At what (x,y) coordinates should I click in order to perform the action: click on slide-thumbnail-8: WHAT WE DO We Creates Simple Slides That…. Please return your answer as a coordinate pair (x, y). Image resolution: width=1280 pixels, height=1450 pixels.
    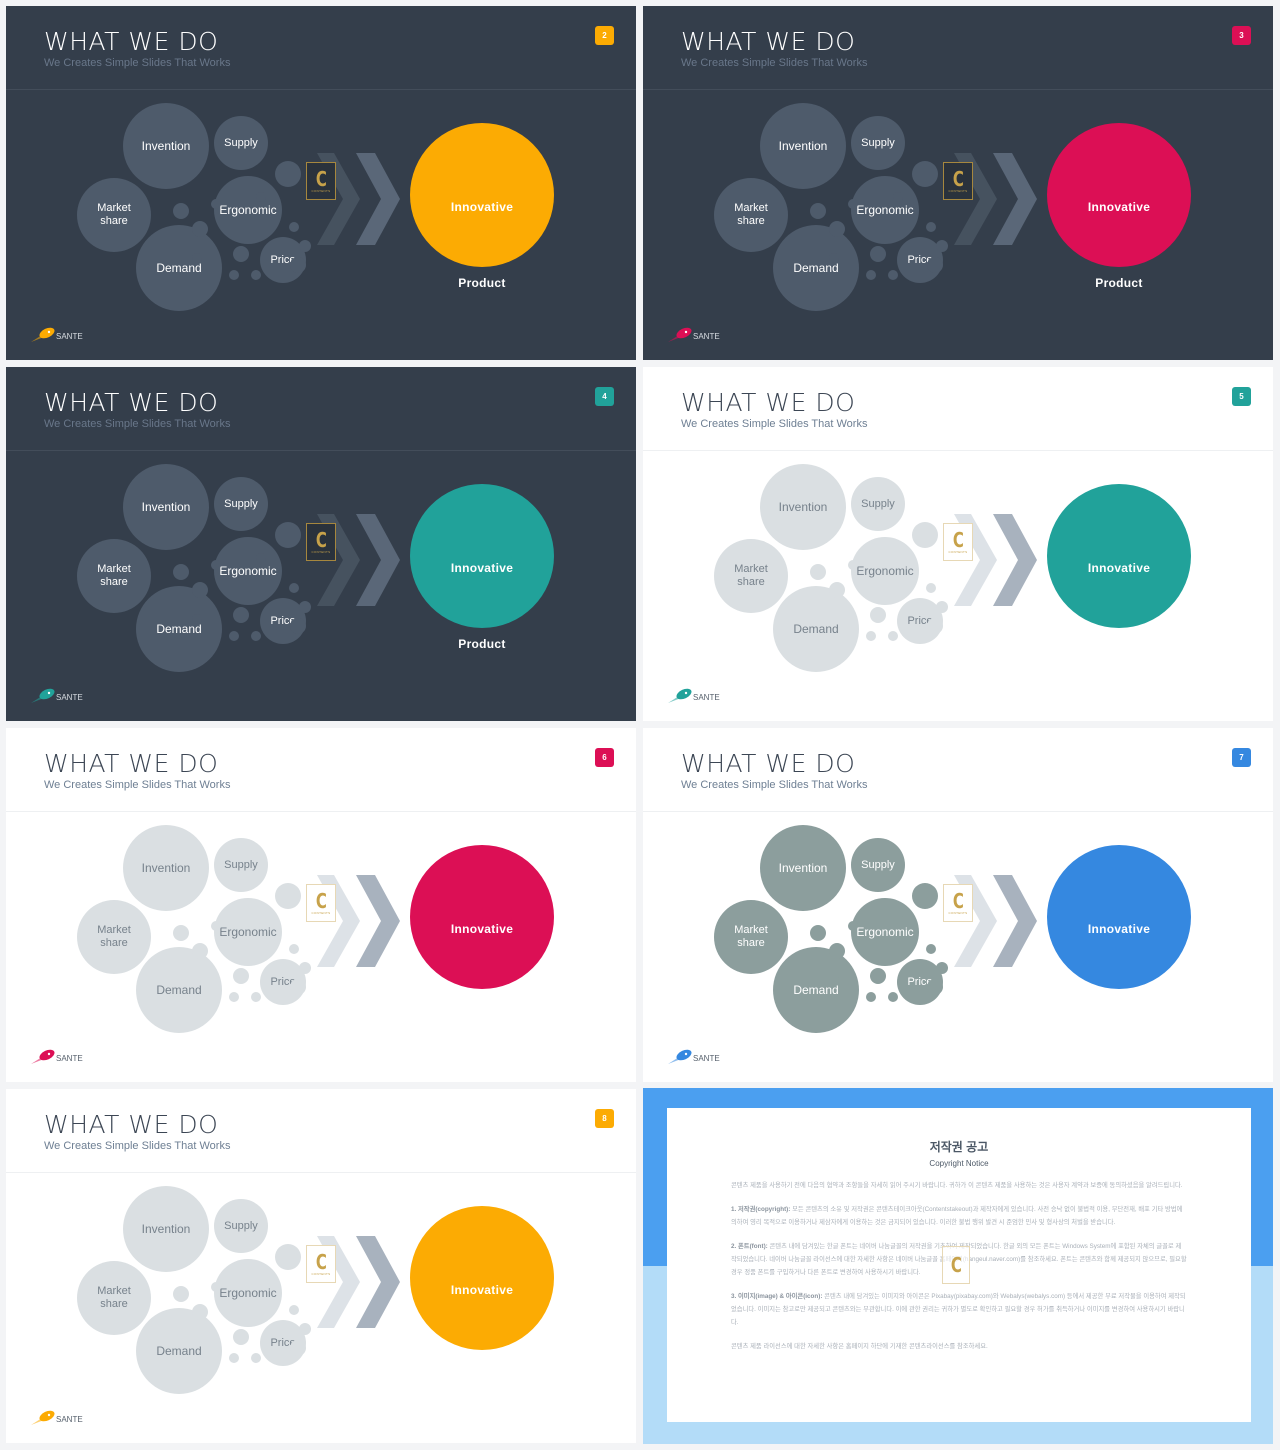
    Looking at the image, I should click on (321, 1266).